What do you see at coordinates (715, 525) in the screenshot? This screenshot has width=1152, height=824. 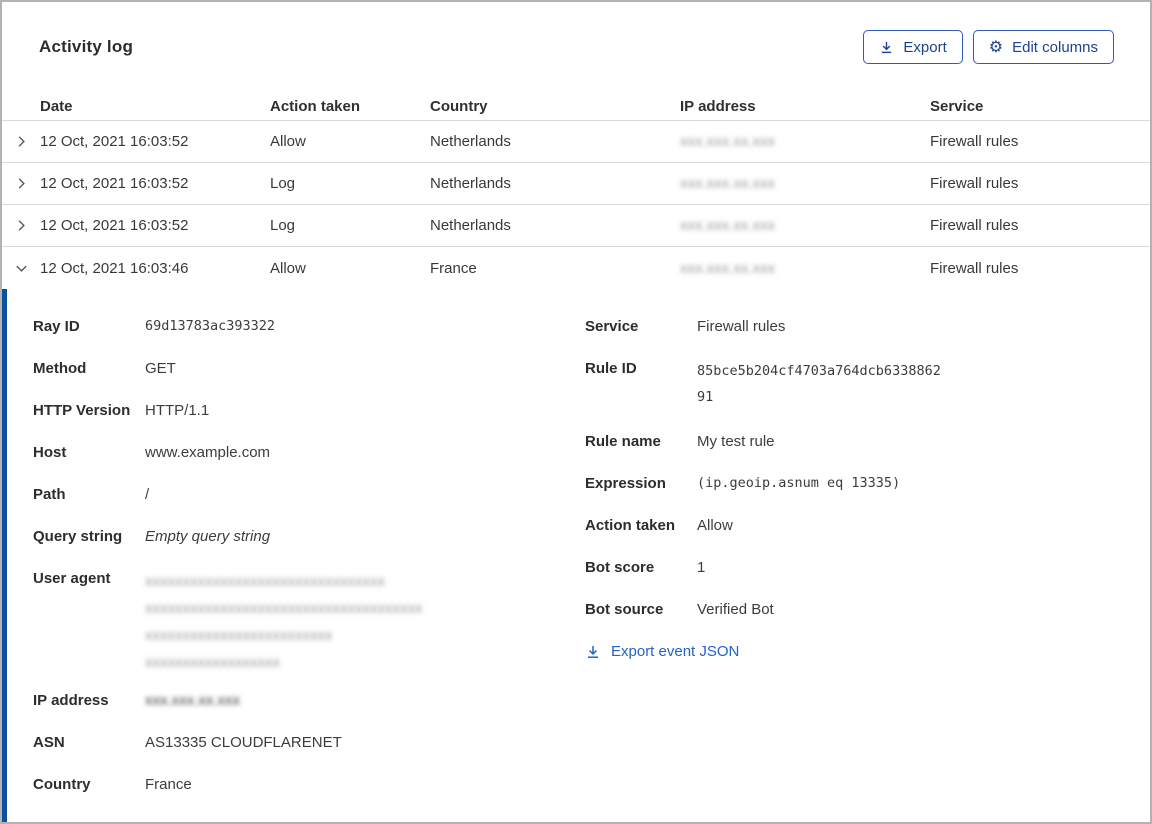 I see `field-value: Allow` at bounding box center [715, 525].